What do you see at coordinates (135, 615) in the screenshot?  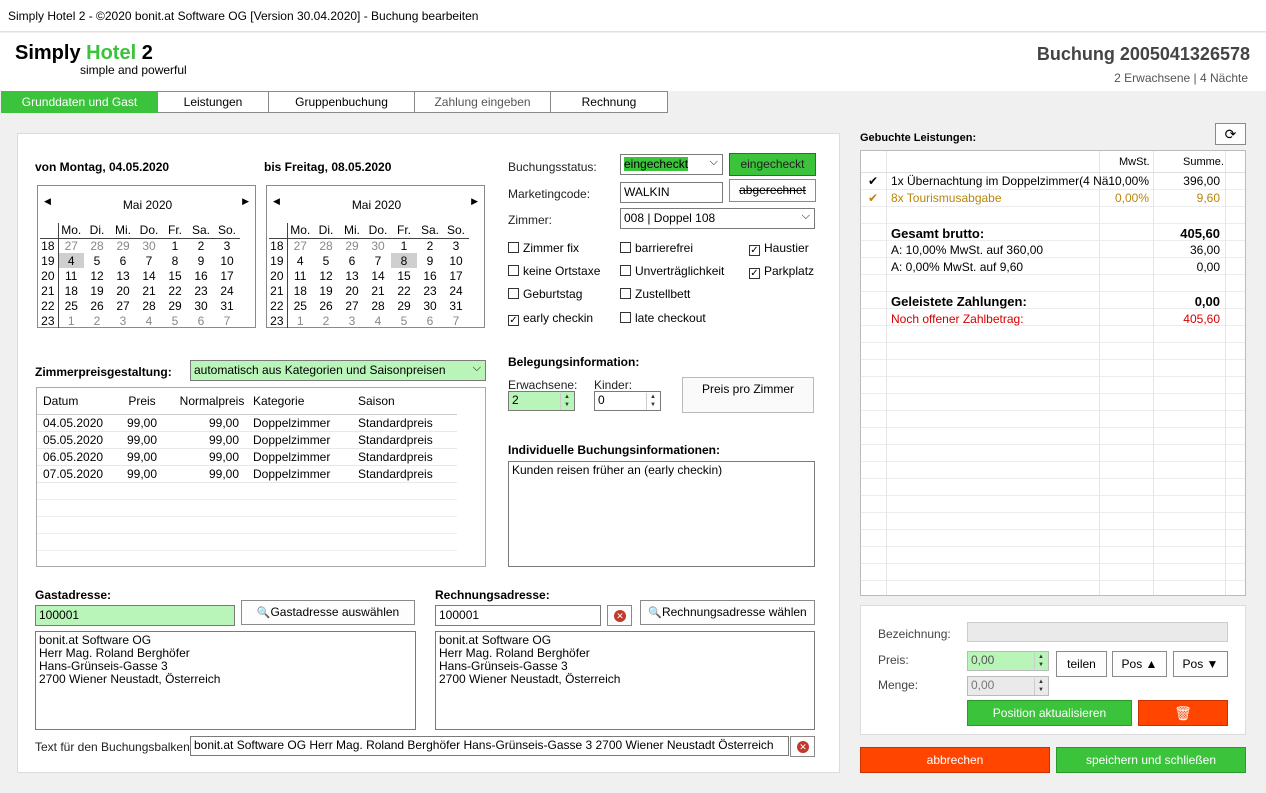 I see `gast-id-input: 100001` at bounding box center [135, 615].